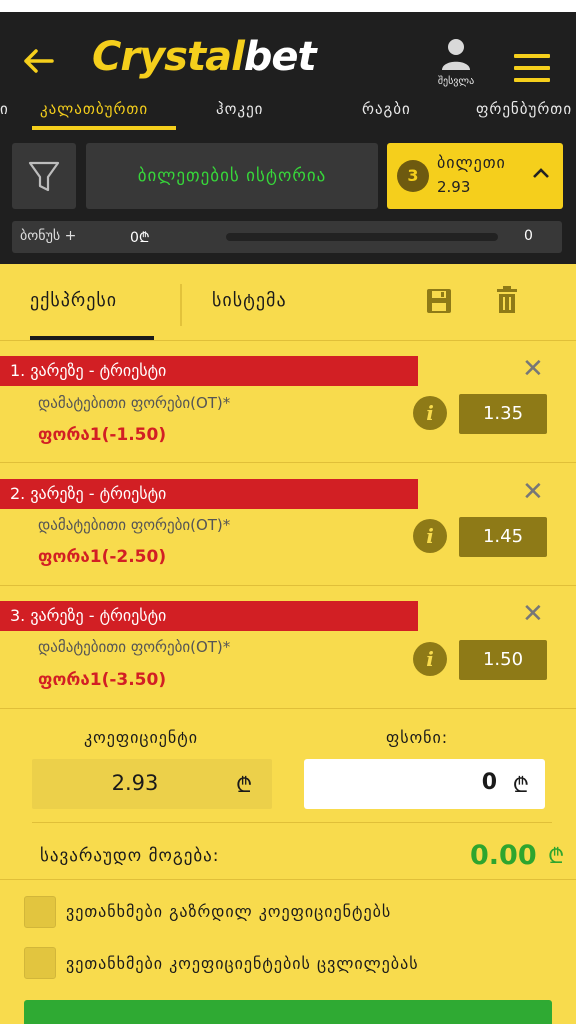 The image size is (576, 1024). Describe the element at coordinates (130, 856) in the screenshot. I see `possible-win-label: სავარაუდო მოგება:` at that location.